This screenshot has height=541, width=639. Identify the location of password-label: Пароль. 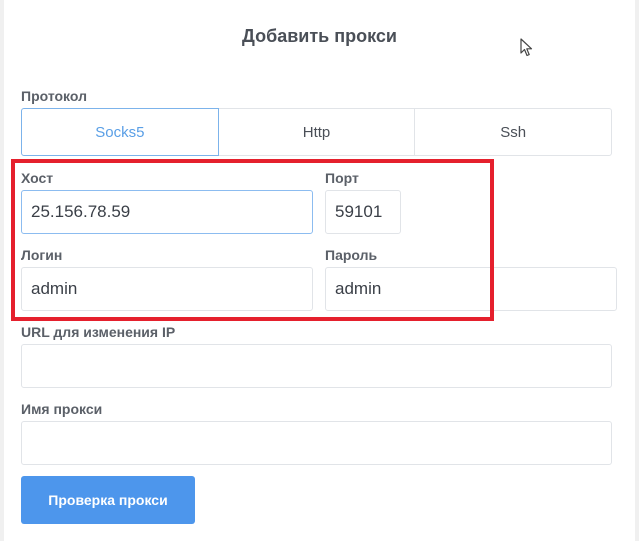
(351, 255).